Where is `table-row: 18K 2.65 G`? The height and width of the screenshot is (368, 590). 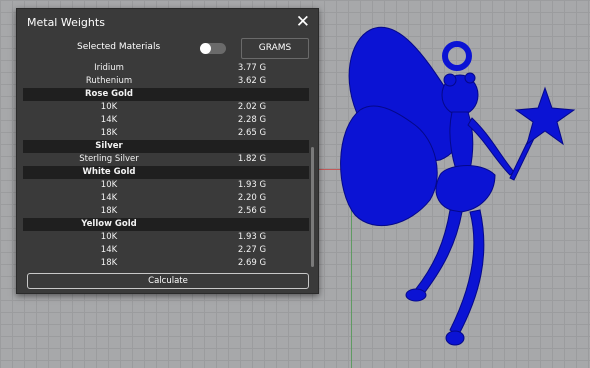 table-row: 18K 2.65 G is located at coordinates (166, 133).